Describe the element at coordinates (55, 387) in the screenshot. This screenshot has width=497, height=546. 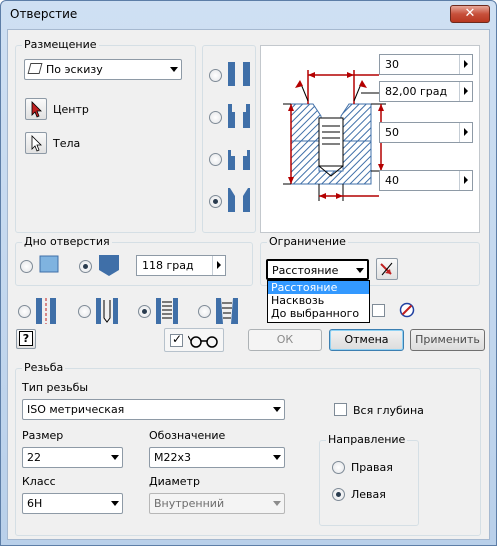
I see `thread-type-label: Тип резьбы` at that location.